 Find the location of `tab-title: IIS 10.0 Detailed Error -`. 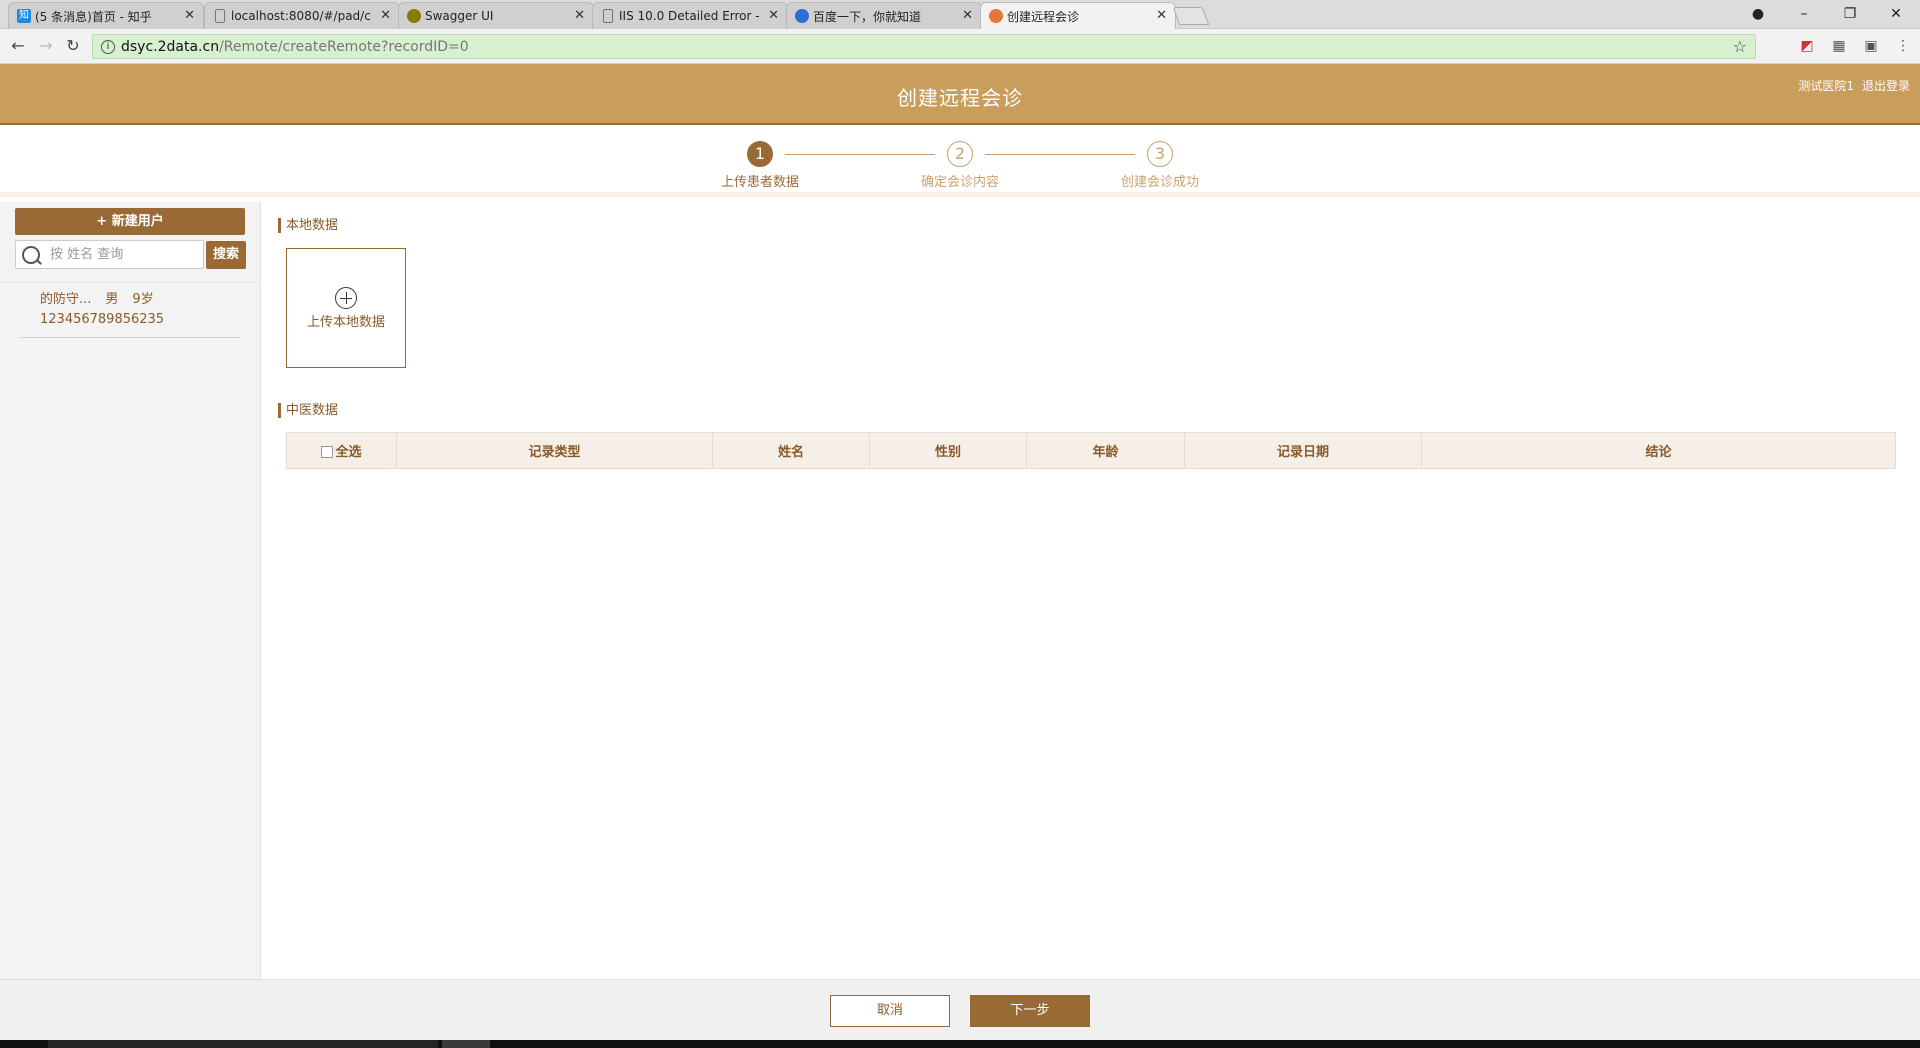

tab-title: IIS 10.0 Detailed Error - is located at coordinates (689, 16).